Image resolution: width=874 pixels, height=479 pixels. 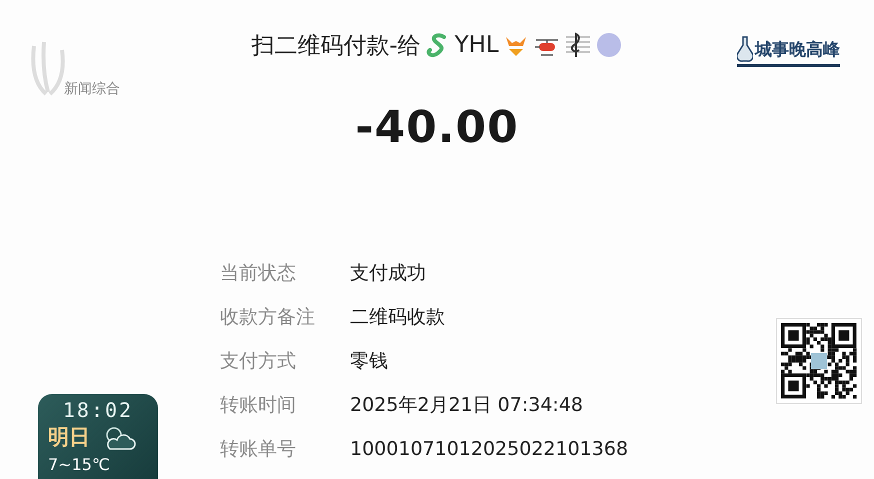 I want to click on detail-value: 二维码收款, so click(x=398, y=317).